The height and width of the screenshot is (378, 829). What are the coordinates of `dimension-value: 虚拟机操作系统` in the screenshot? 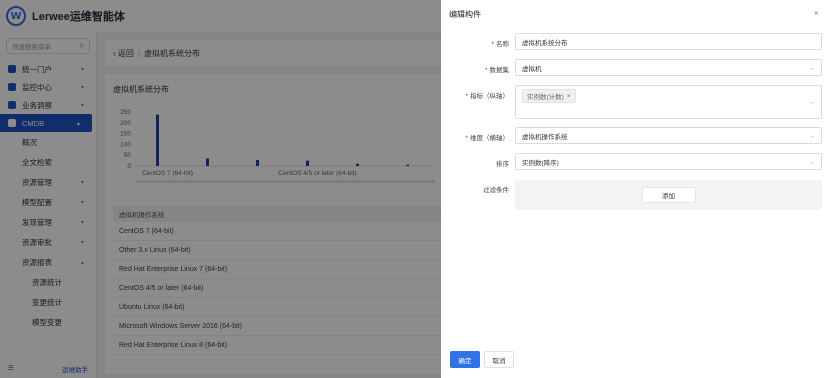 It's located at (545, 137).